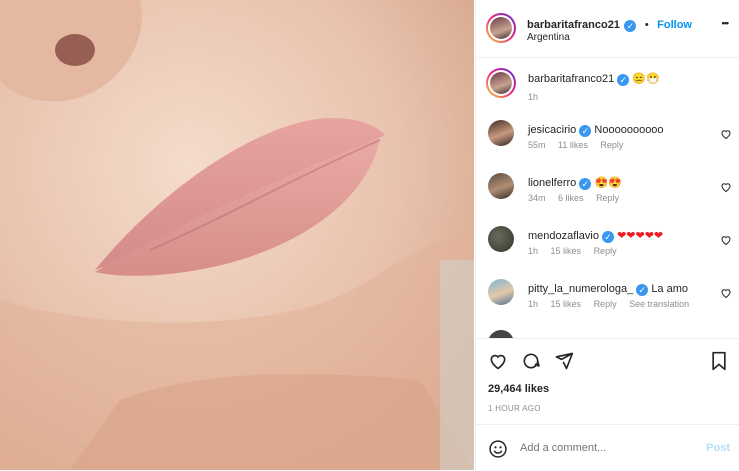 The height and width of the screenshot is (471, 739). I want to click on author-line: barbaritafranco21 ✓ • Follow, so click(609, 24).